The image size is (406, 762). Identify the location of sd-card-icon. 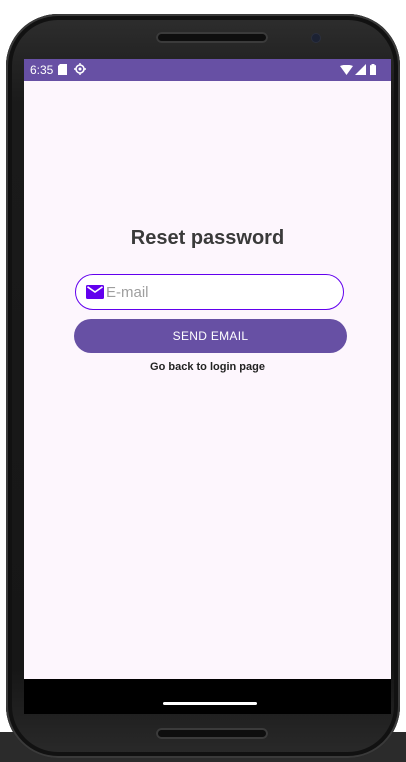
(62, 69).